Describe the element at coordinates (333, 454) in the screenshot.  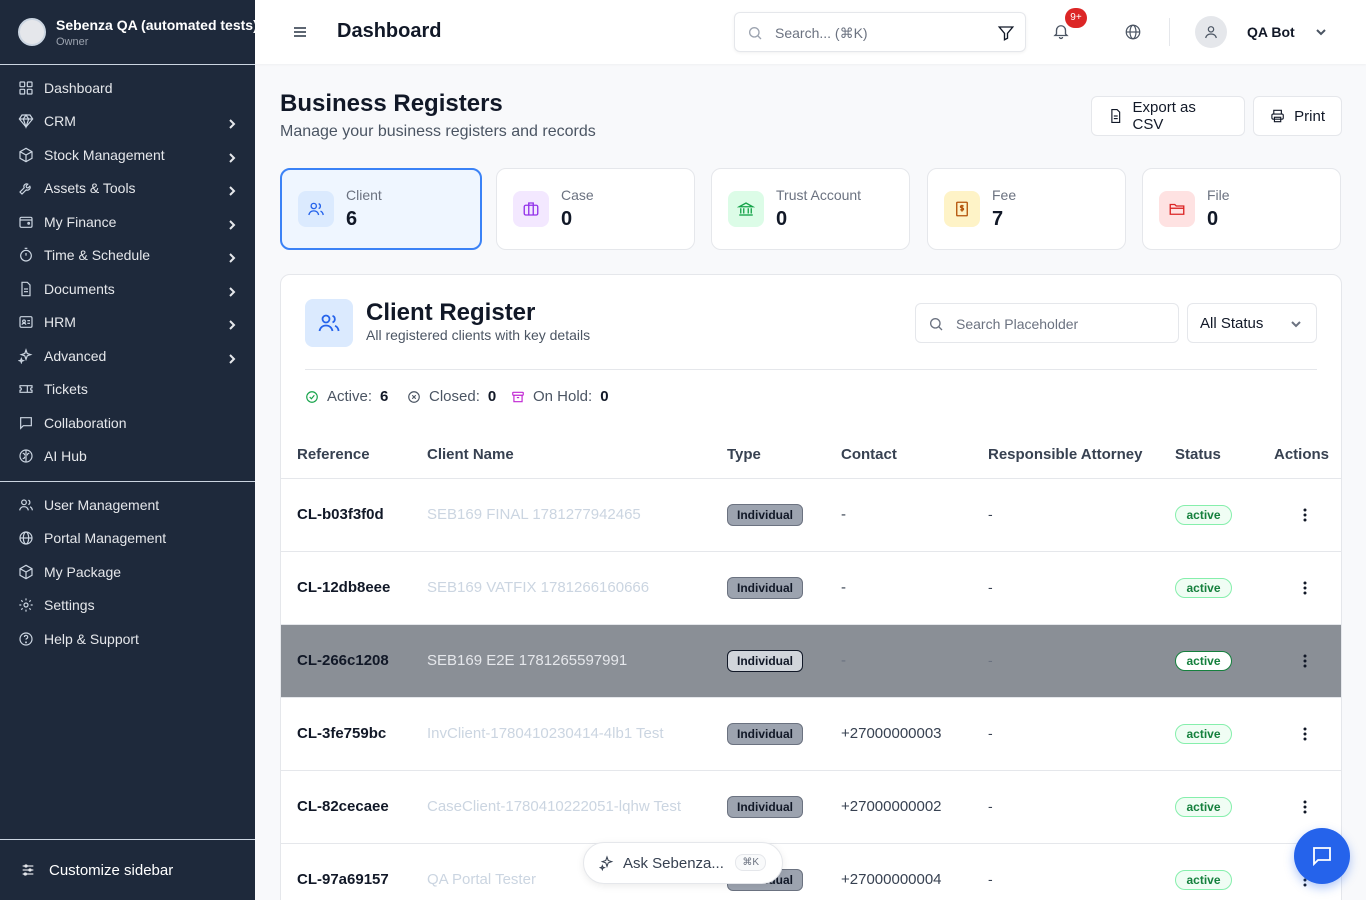
I see `column-header-reference: Reference` at that location.